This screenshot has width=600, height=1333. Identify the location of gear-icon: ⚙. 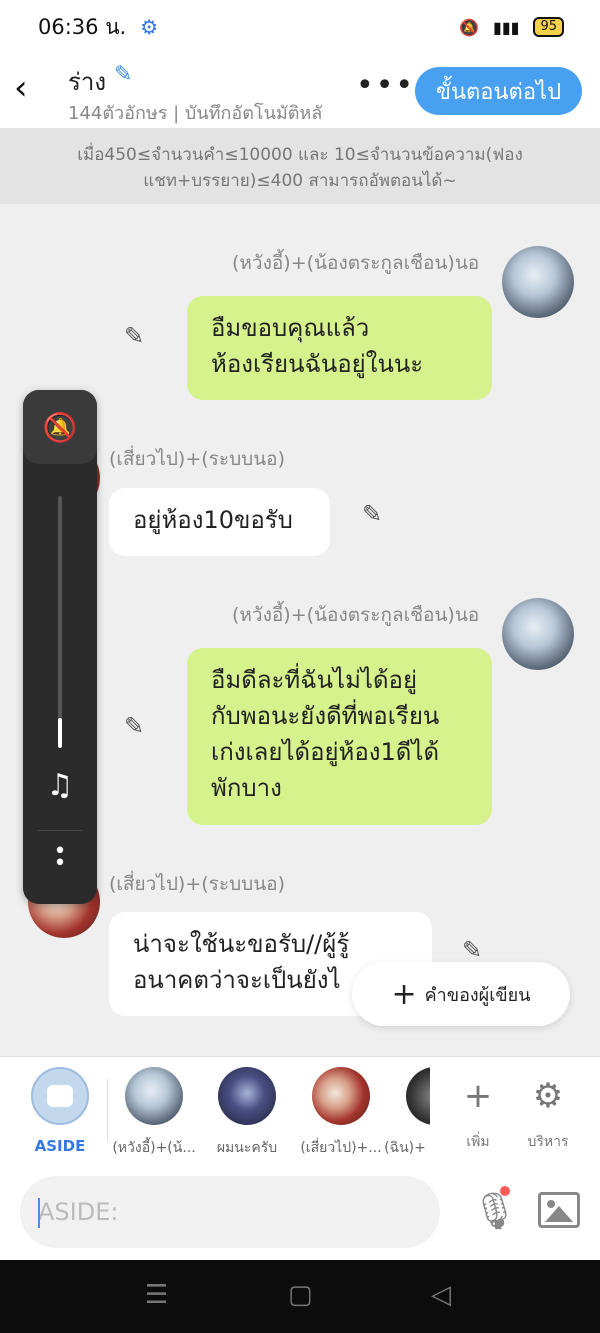
(548, 1096).